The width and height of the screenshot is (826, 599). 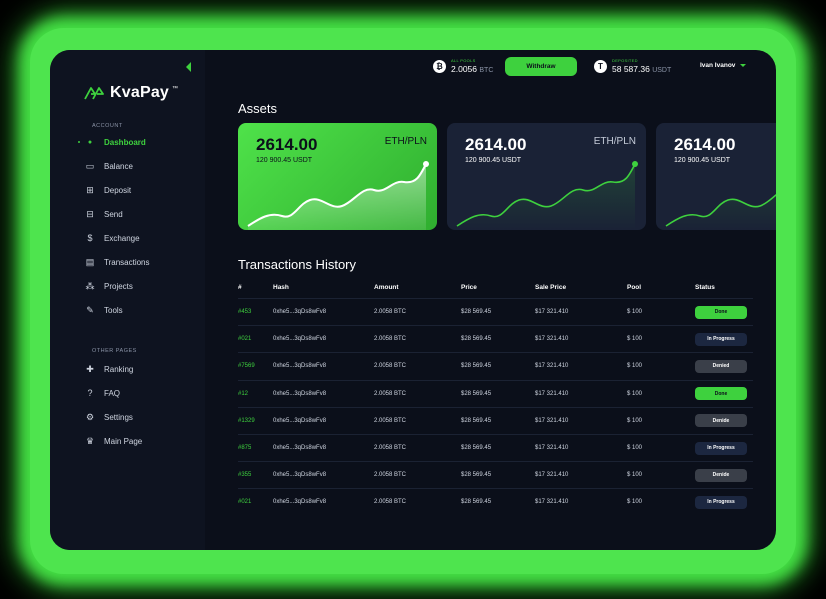 I want to click on status-badge: Denide, so click(x=721, y=421).